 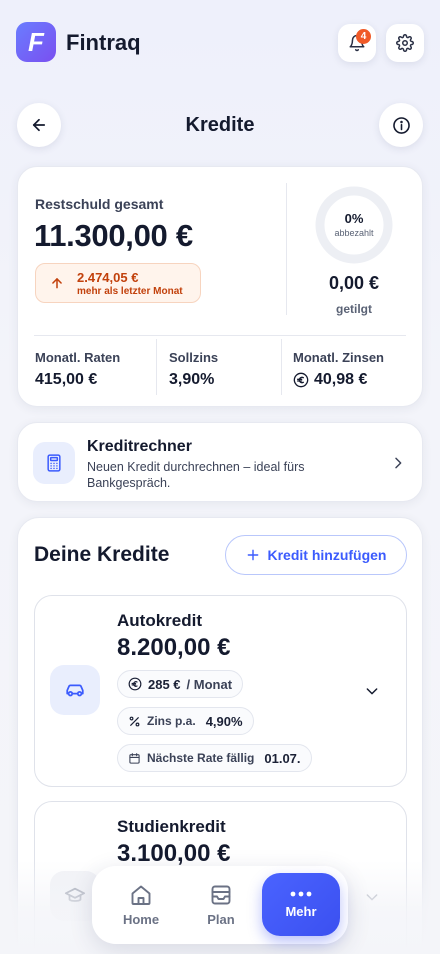 I want to click on add-loan-label: Kredit hinzufügen, so click(x=327, y=555).